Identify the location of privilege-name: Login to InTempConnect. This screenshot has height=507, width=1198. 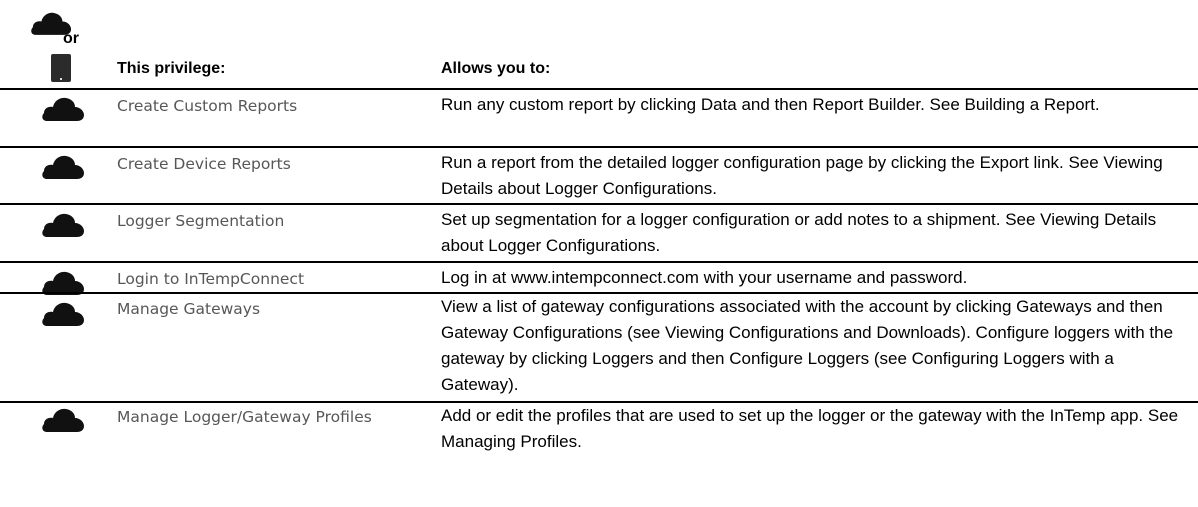
(211, 279).